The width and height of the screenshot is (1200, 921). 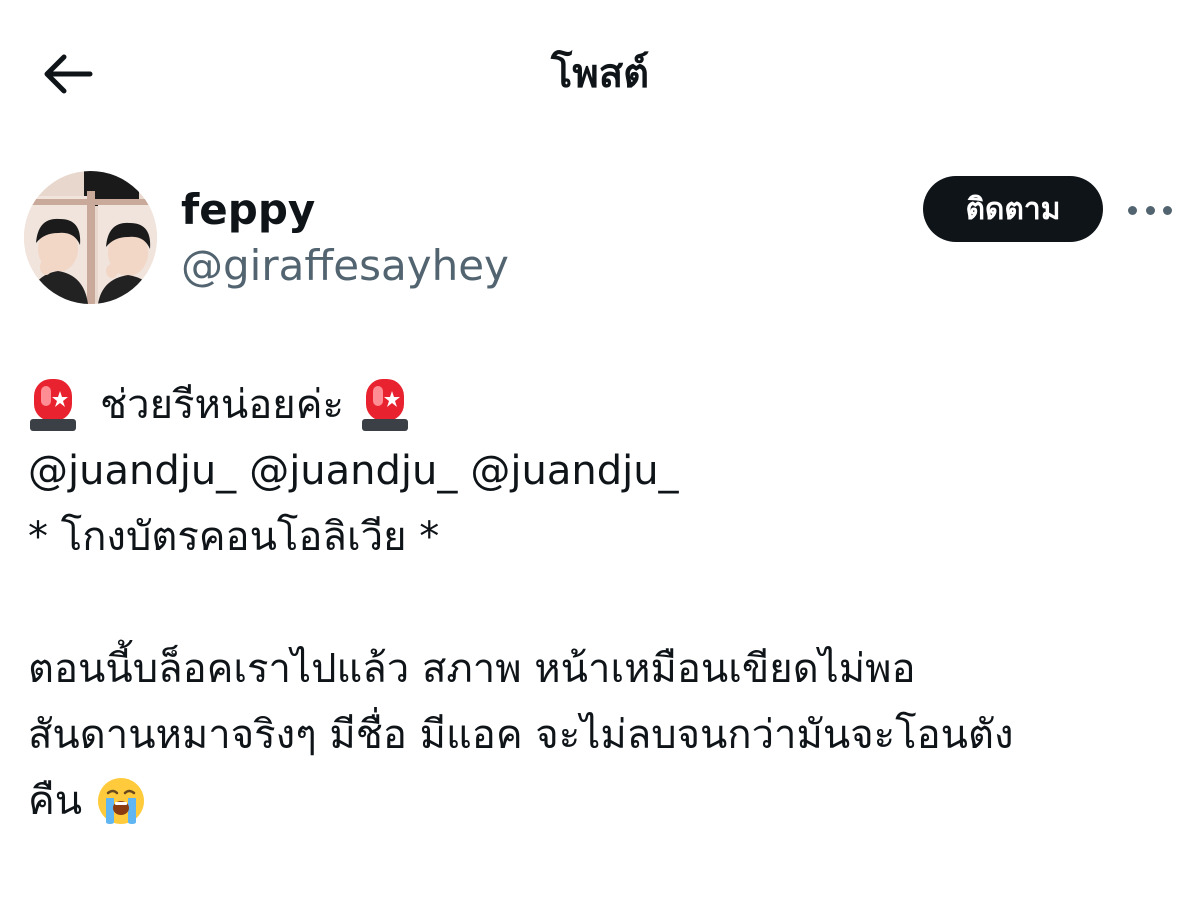 What do you see at coordinates (345, 266) in the screenshot?
I see `author-handle: @giraffesayhey` at bounding box center [345, 266].